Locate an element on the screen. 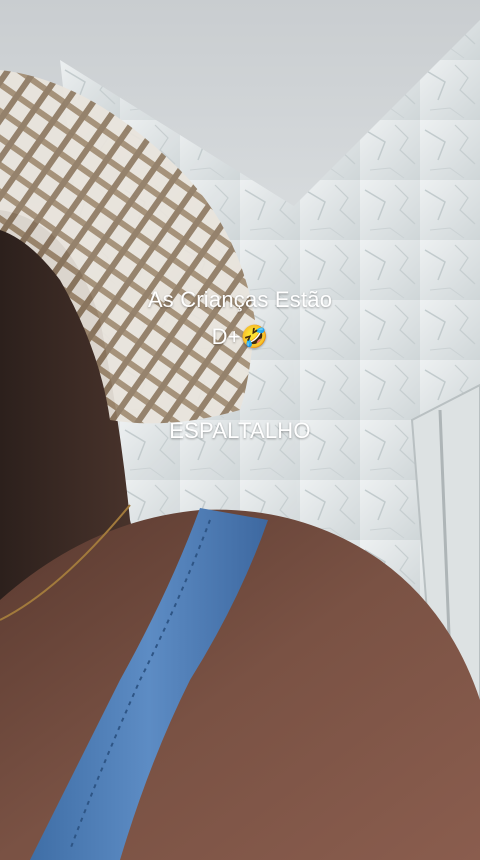 The width and height of the screenshot is (480, 860). caption-line-3: ESPALTALHO is located at coordinates (240, 430).